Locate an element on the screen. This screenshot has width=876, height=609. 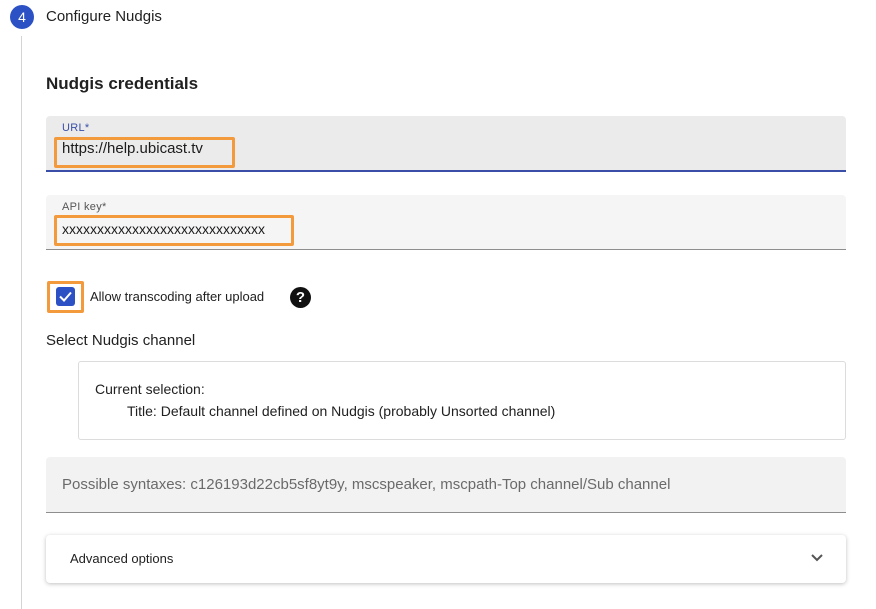
step-number-badge: 4 is located at coordinates (22, 17).